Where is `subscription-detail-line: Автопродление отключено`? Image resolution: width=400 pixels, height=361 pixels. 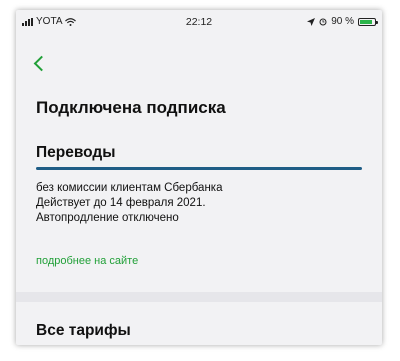
subscription-detail-line: Автопродление отключено is located at coordinates (107, 218).